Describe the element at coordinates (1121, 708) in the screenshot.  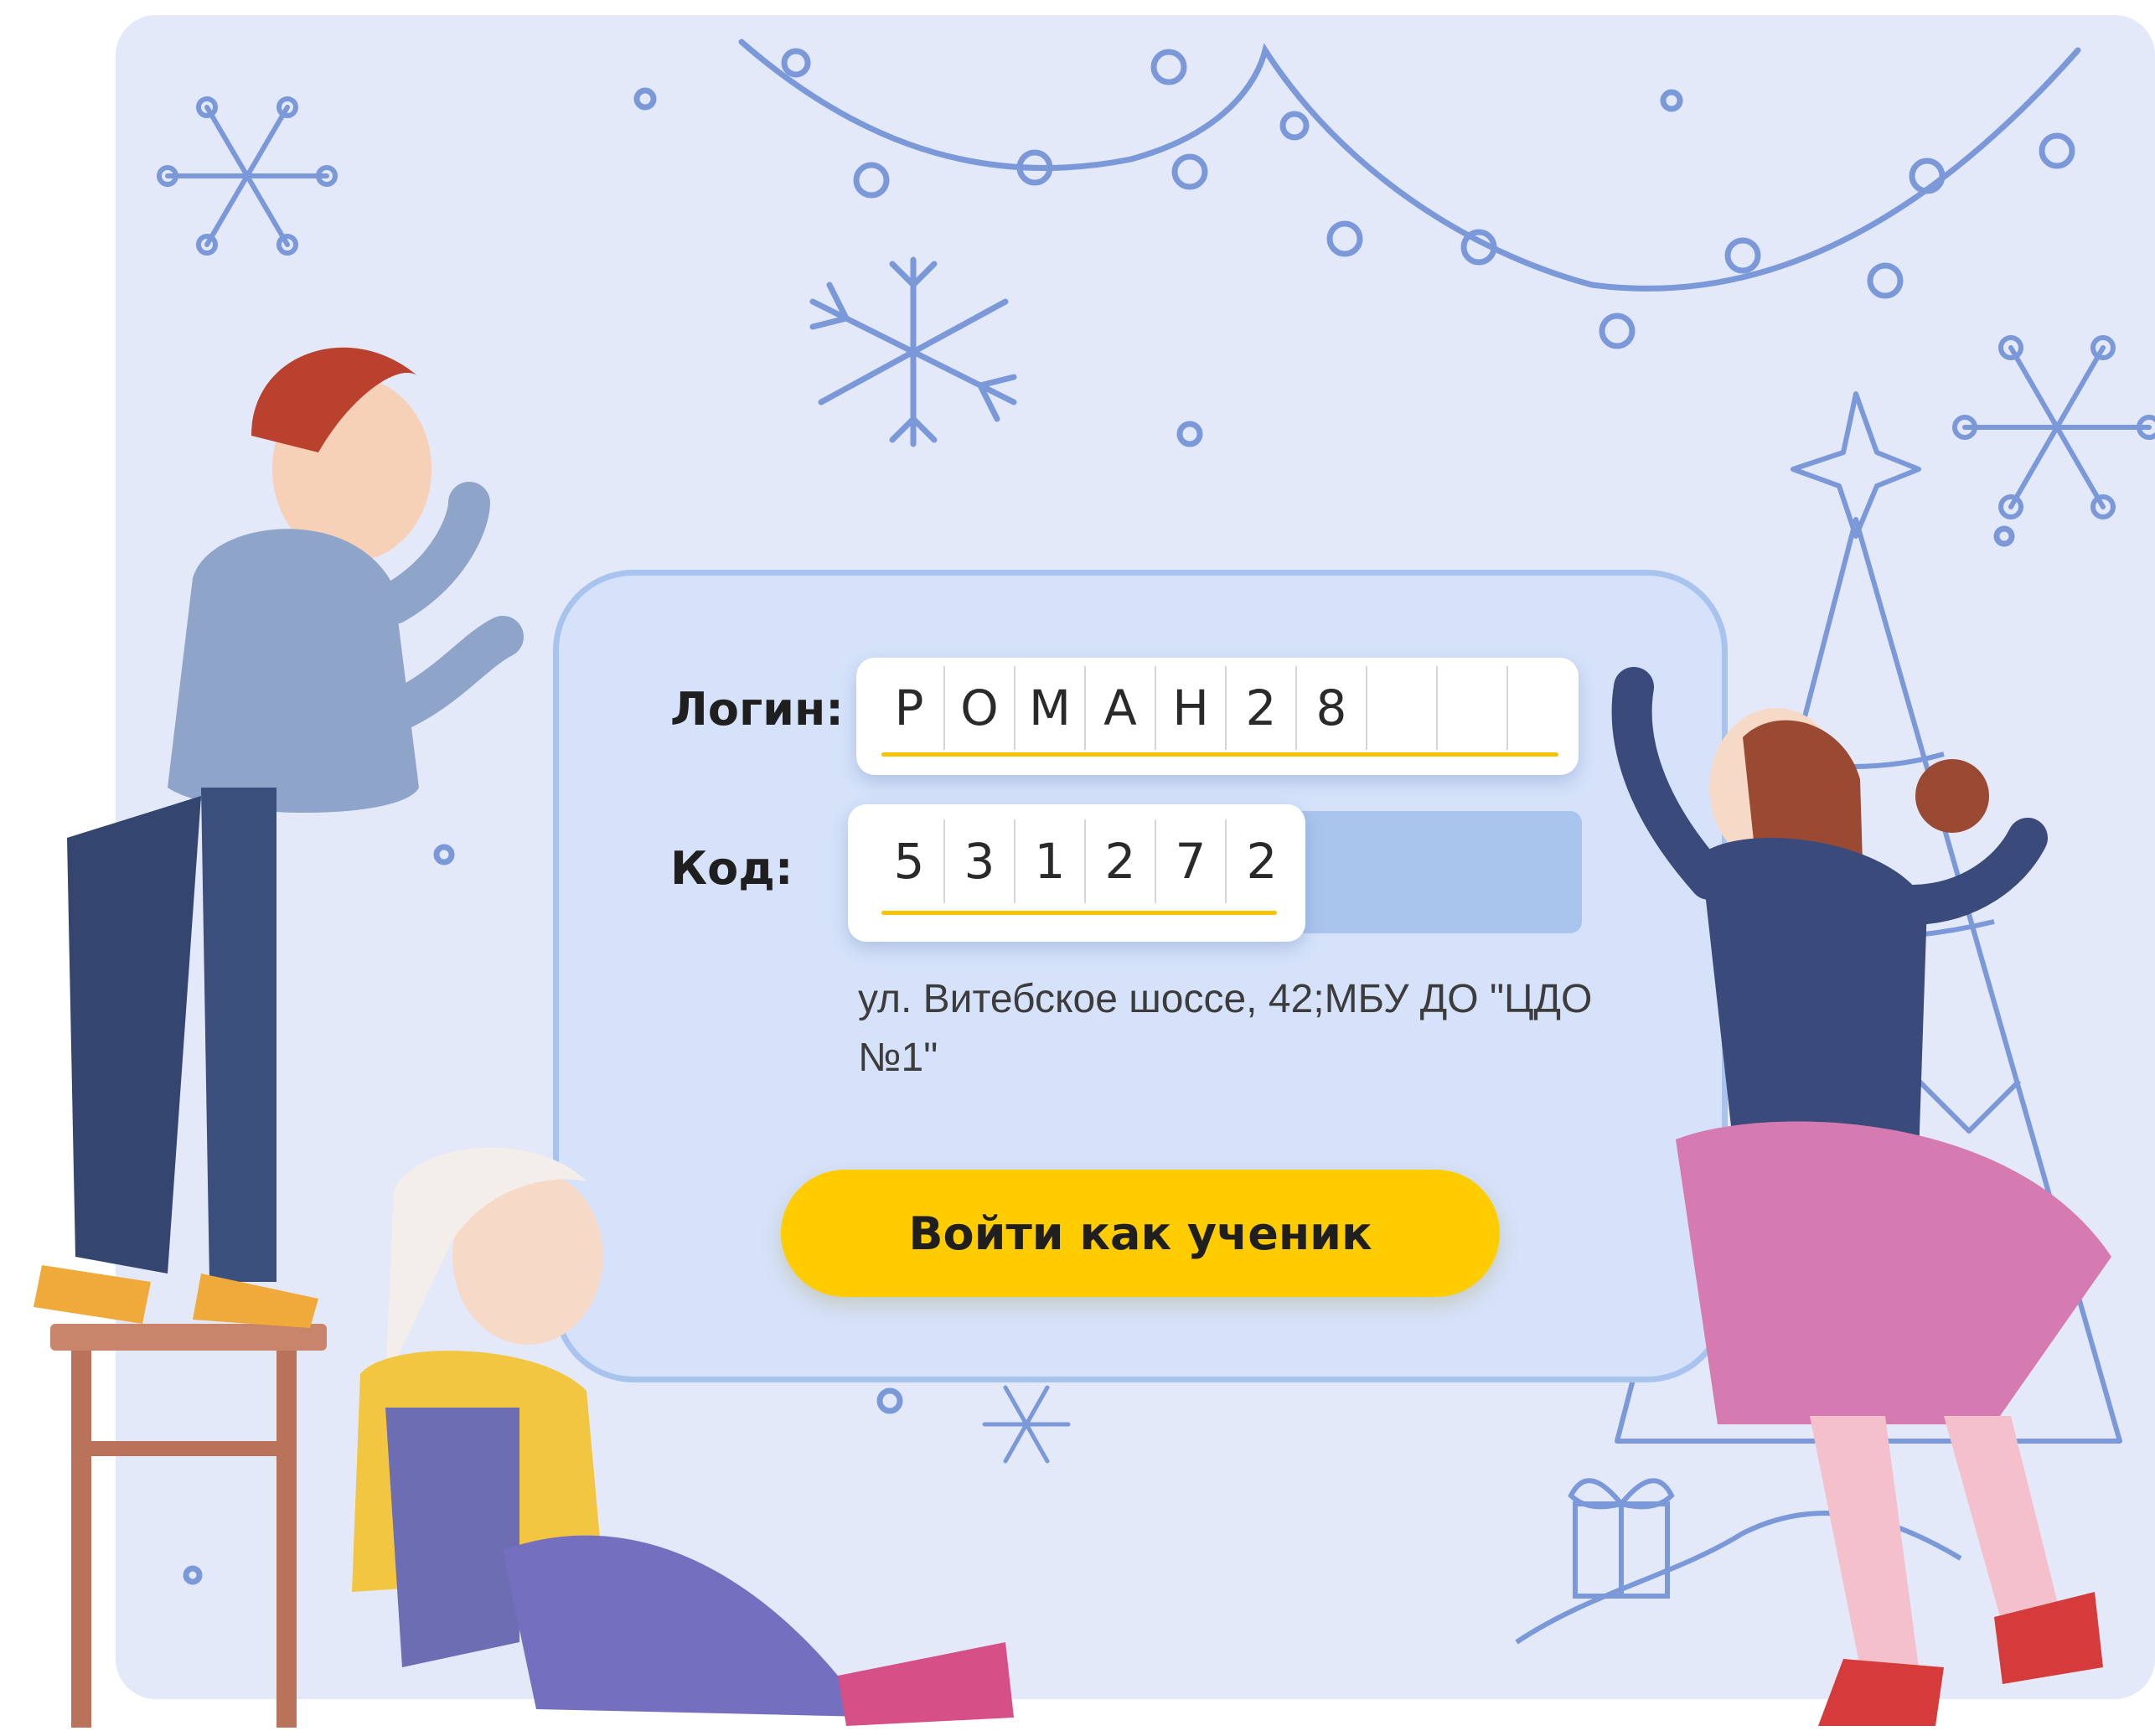
I see `login-char-cell: А` at that location.